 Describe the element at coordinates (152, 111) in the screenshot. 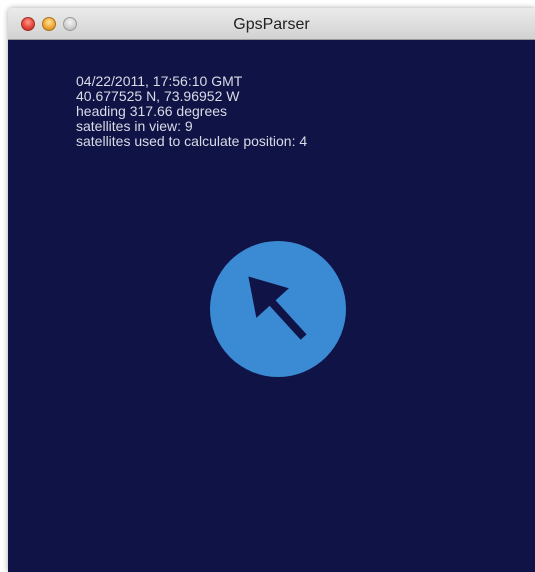

I see `heading-label: heading 317.66 degrees` at that location.